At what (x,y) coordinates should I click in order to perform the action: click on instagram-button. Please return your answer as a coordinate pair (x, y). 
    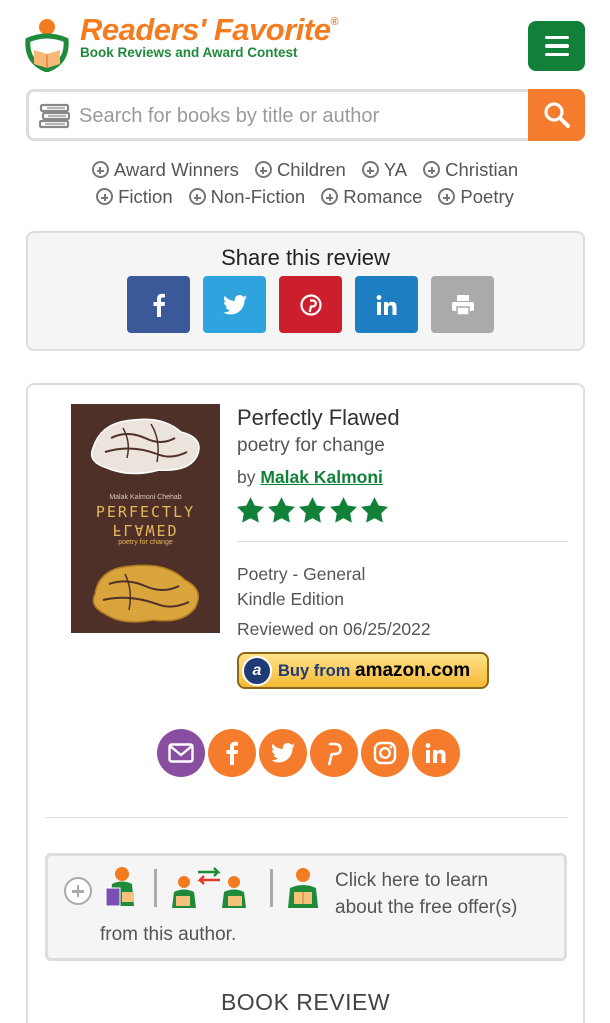
    Looking at the image, I should click on (385, 753).